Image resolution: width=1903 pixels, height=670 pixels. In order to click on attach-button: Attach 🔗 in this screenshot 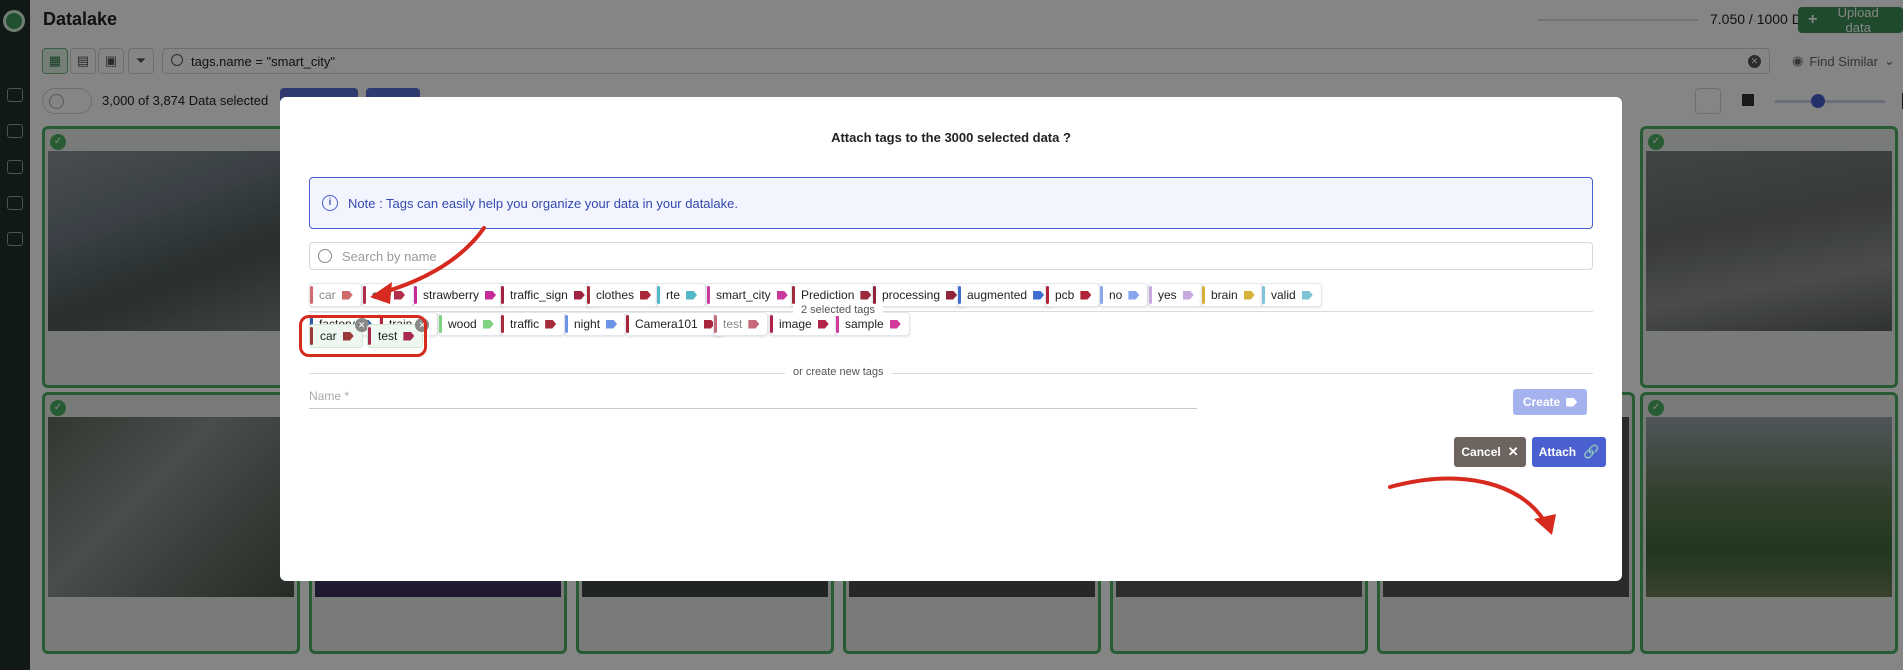, I will do `click(1569, 452)`.